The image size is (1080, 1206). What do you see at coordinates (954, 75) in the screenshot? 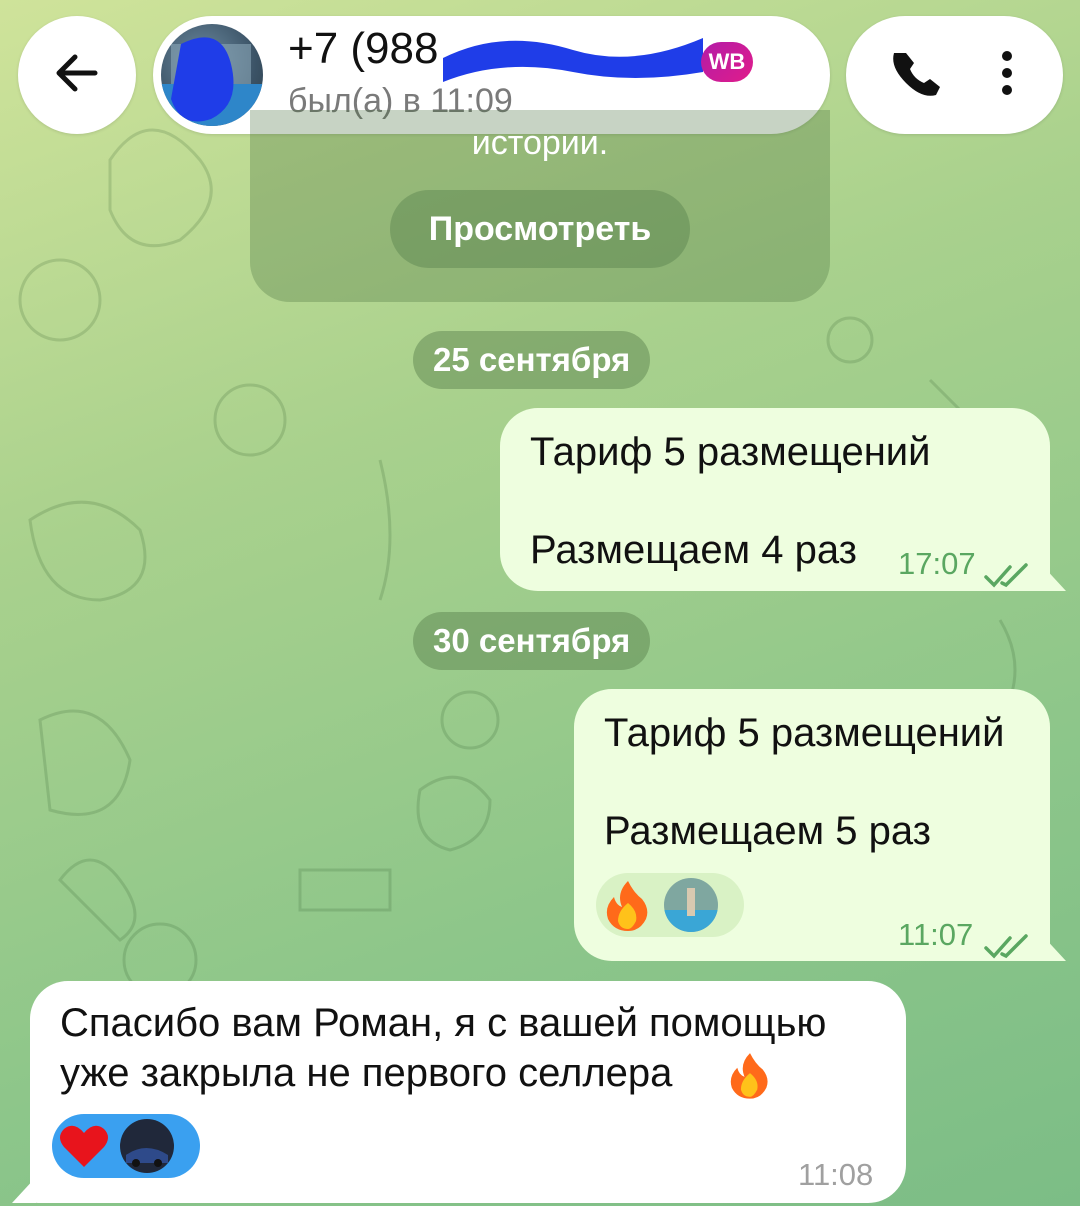
I see `header-actions` at bounding box center [954, 75].